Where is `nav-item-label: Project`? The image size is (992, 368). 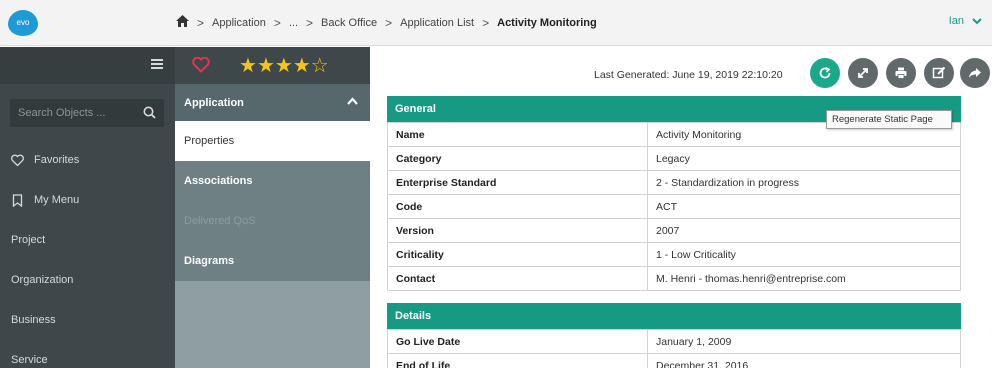
nav-item-label: Project is located at coordinates (28, 240).